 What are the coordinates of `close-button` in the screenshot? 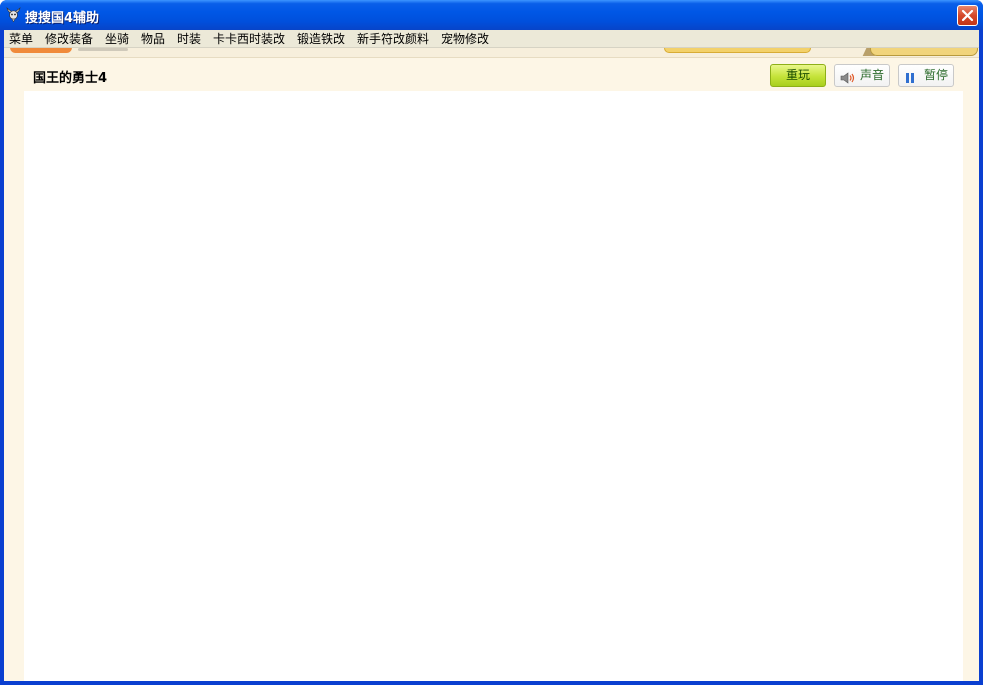 It's located at (967, 15).